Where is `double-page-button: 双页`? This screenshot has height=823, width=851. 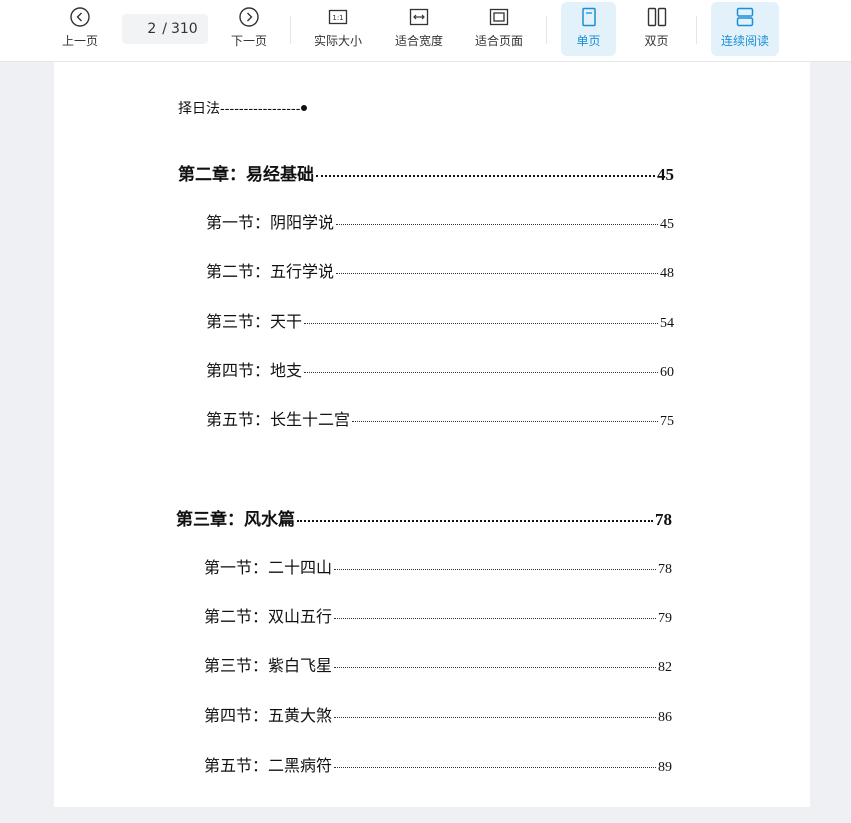
double-page-button: 双页 is located at coordinates (656, 29).